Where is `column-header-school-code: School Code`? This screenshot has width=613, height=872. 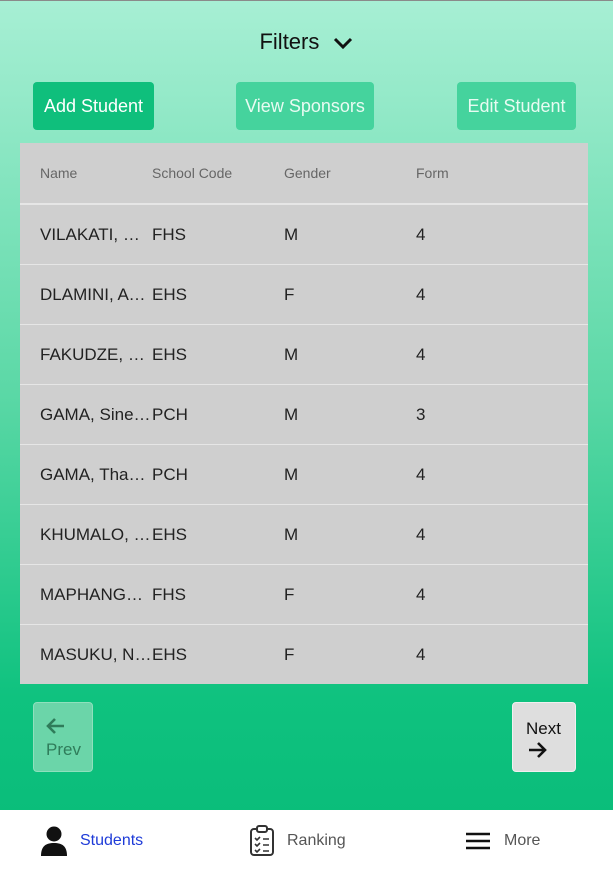
column-header-school-code: School Code is located at coordinates (218, 173).